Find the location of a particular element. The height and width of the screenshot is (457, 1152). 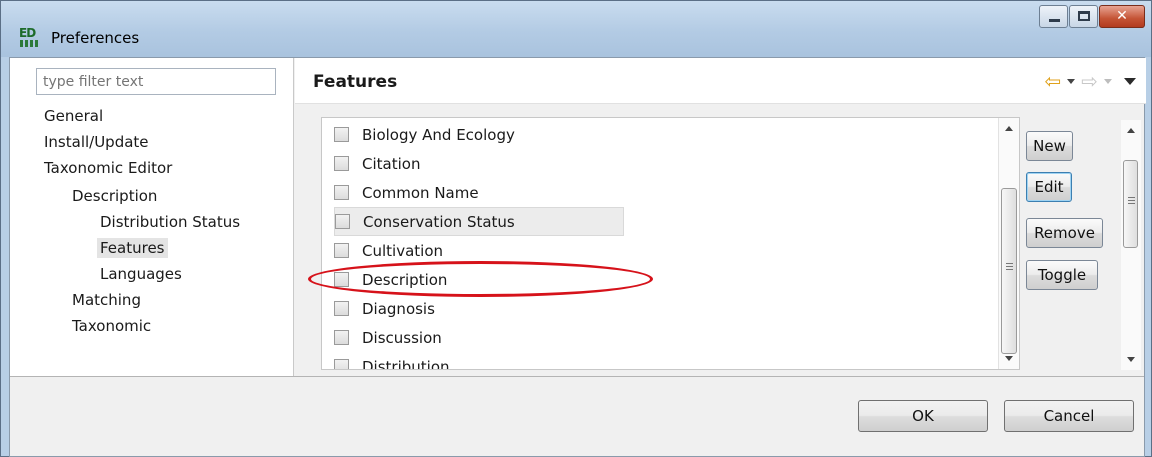

tree-item-description: Description is located at coordinates (114, 196).